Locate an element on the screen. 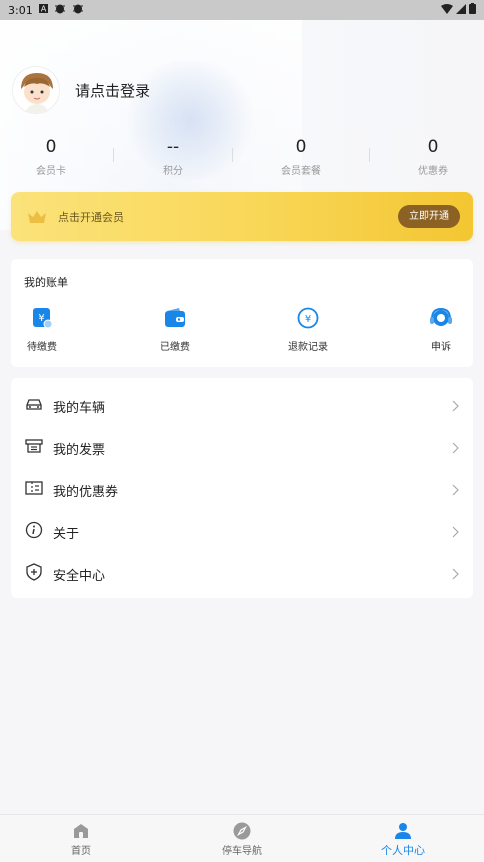 This screenshot has width=484, height=862. wifi-icon is located at coordinates (447, 10).